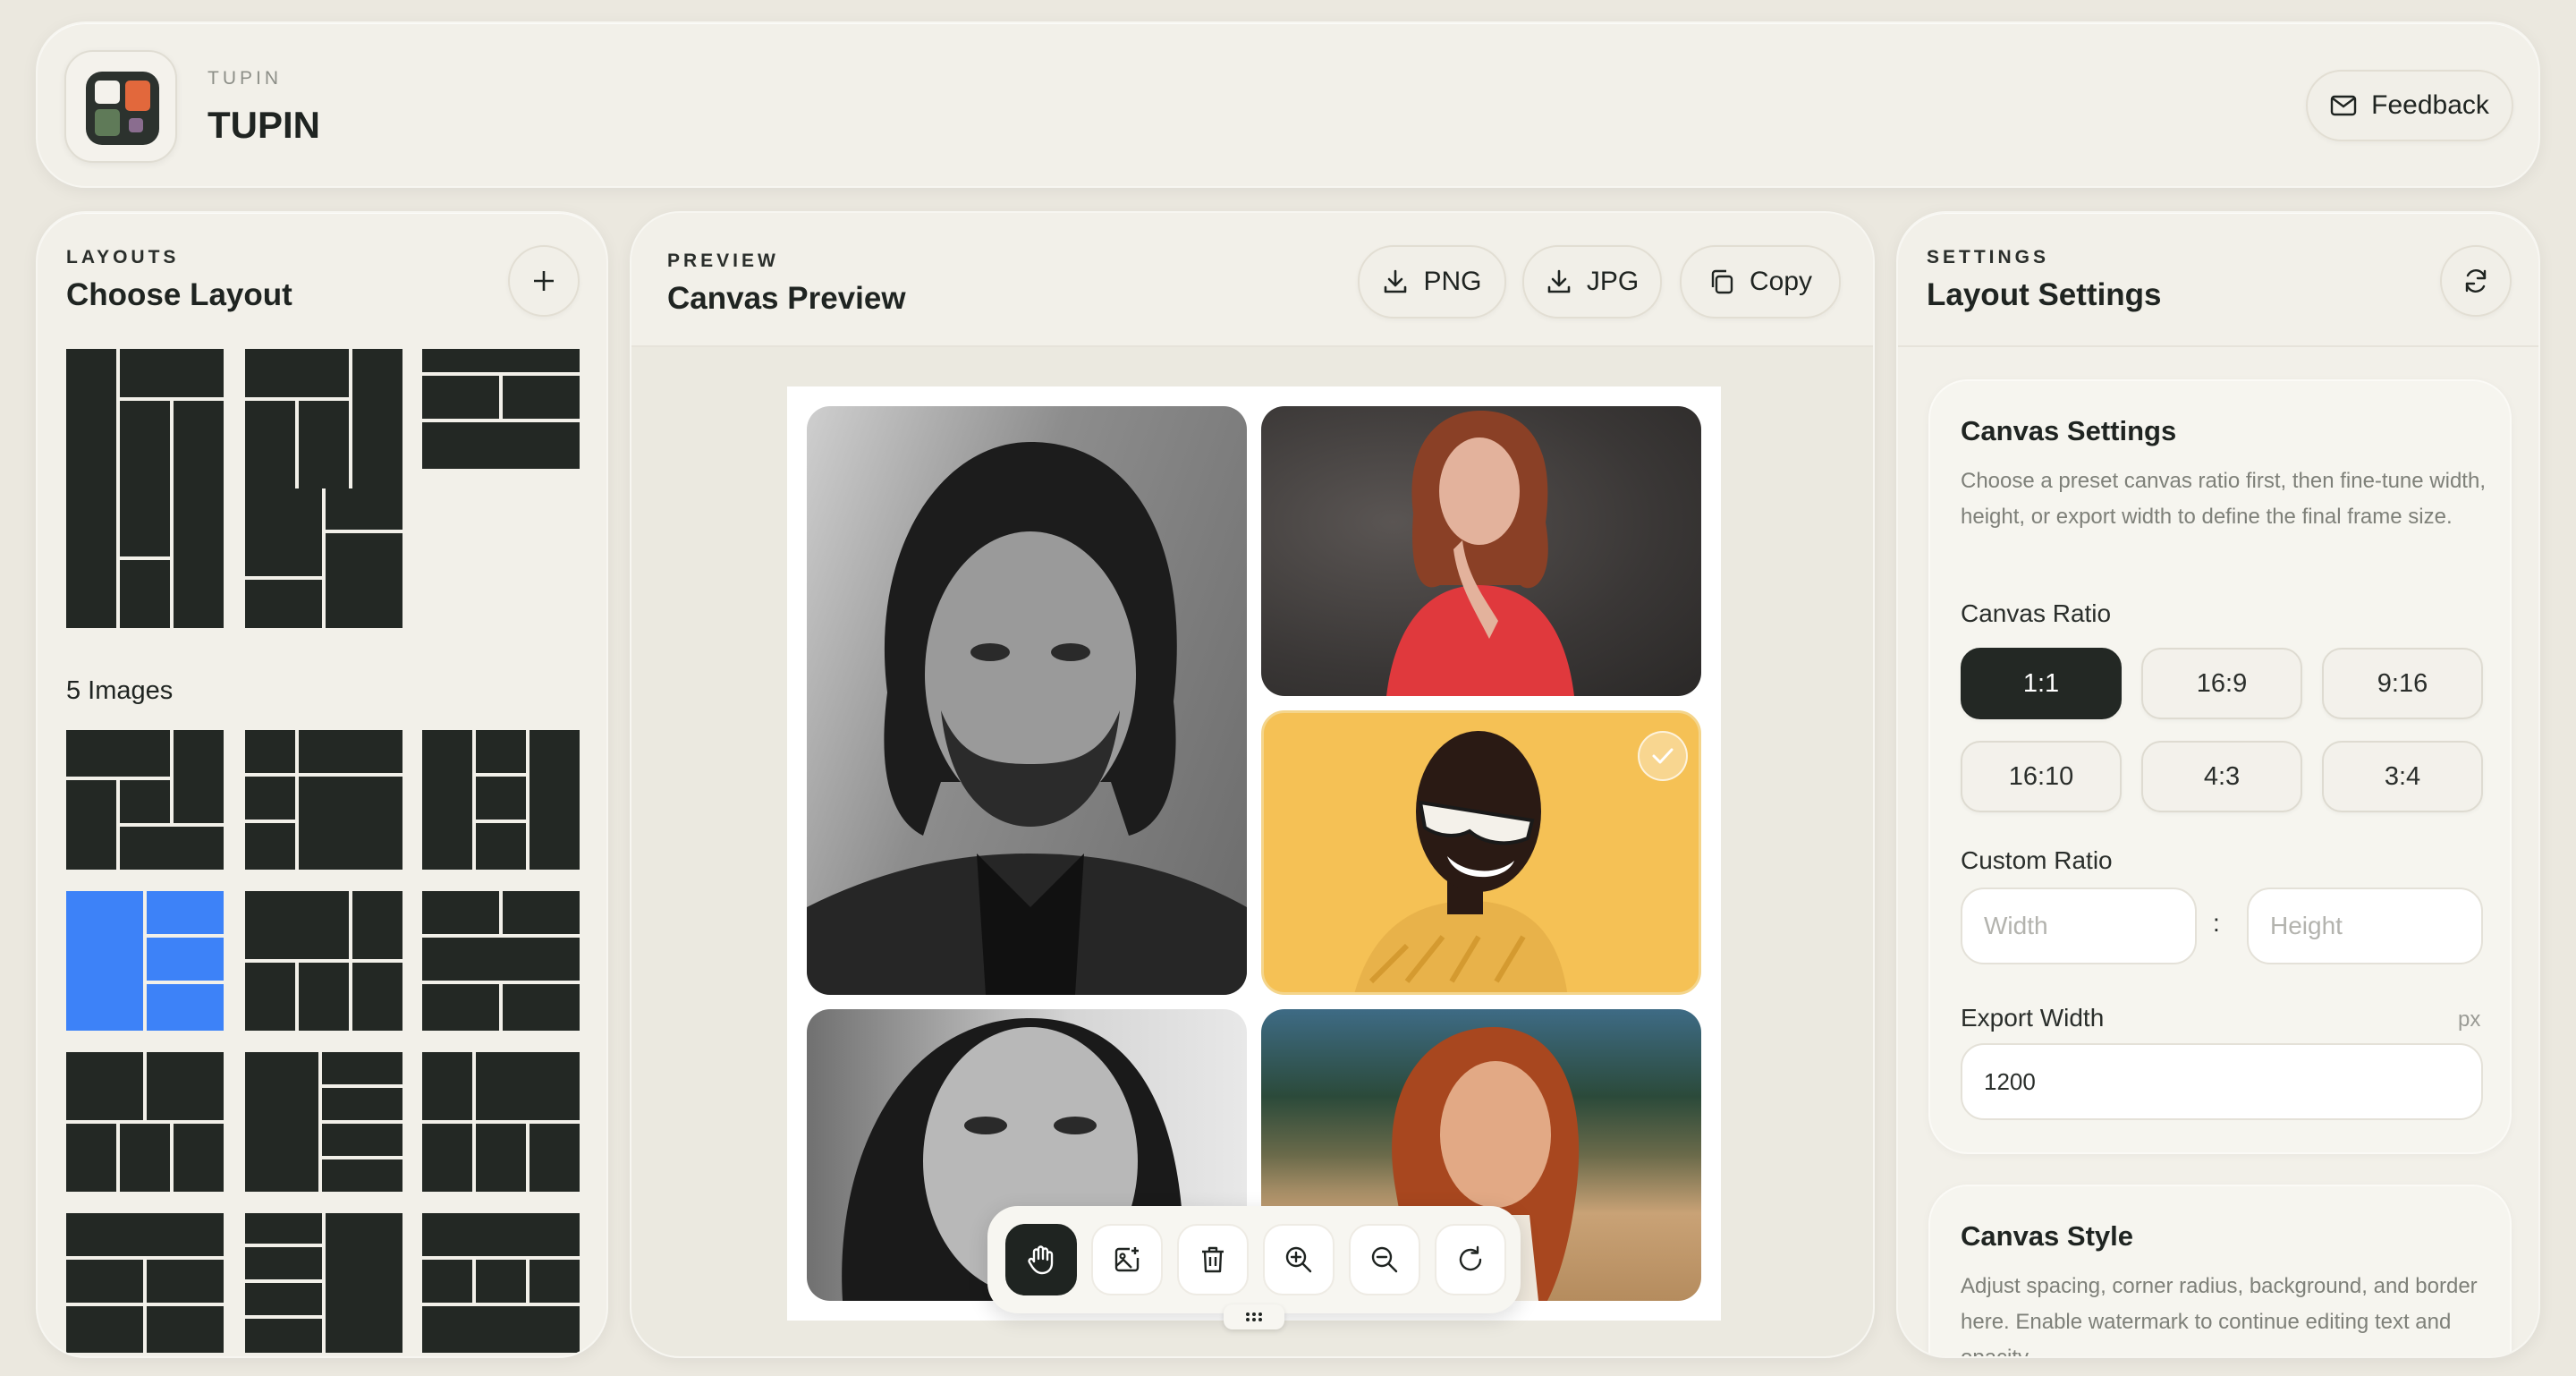 The image size is (2576, 1376). Describe the element at coordinates (123, 258) in the screenshot. I see `layouts-kicker: LAYOUTS` at that location.